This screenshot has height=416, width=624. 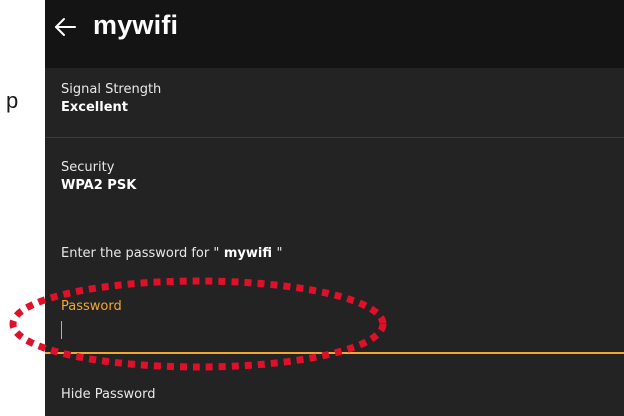 I want to click on hide-password-toggle: Hide Password, so click(x=108, y=394).